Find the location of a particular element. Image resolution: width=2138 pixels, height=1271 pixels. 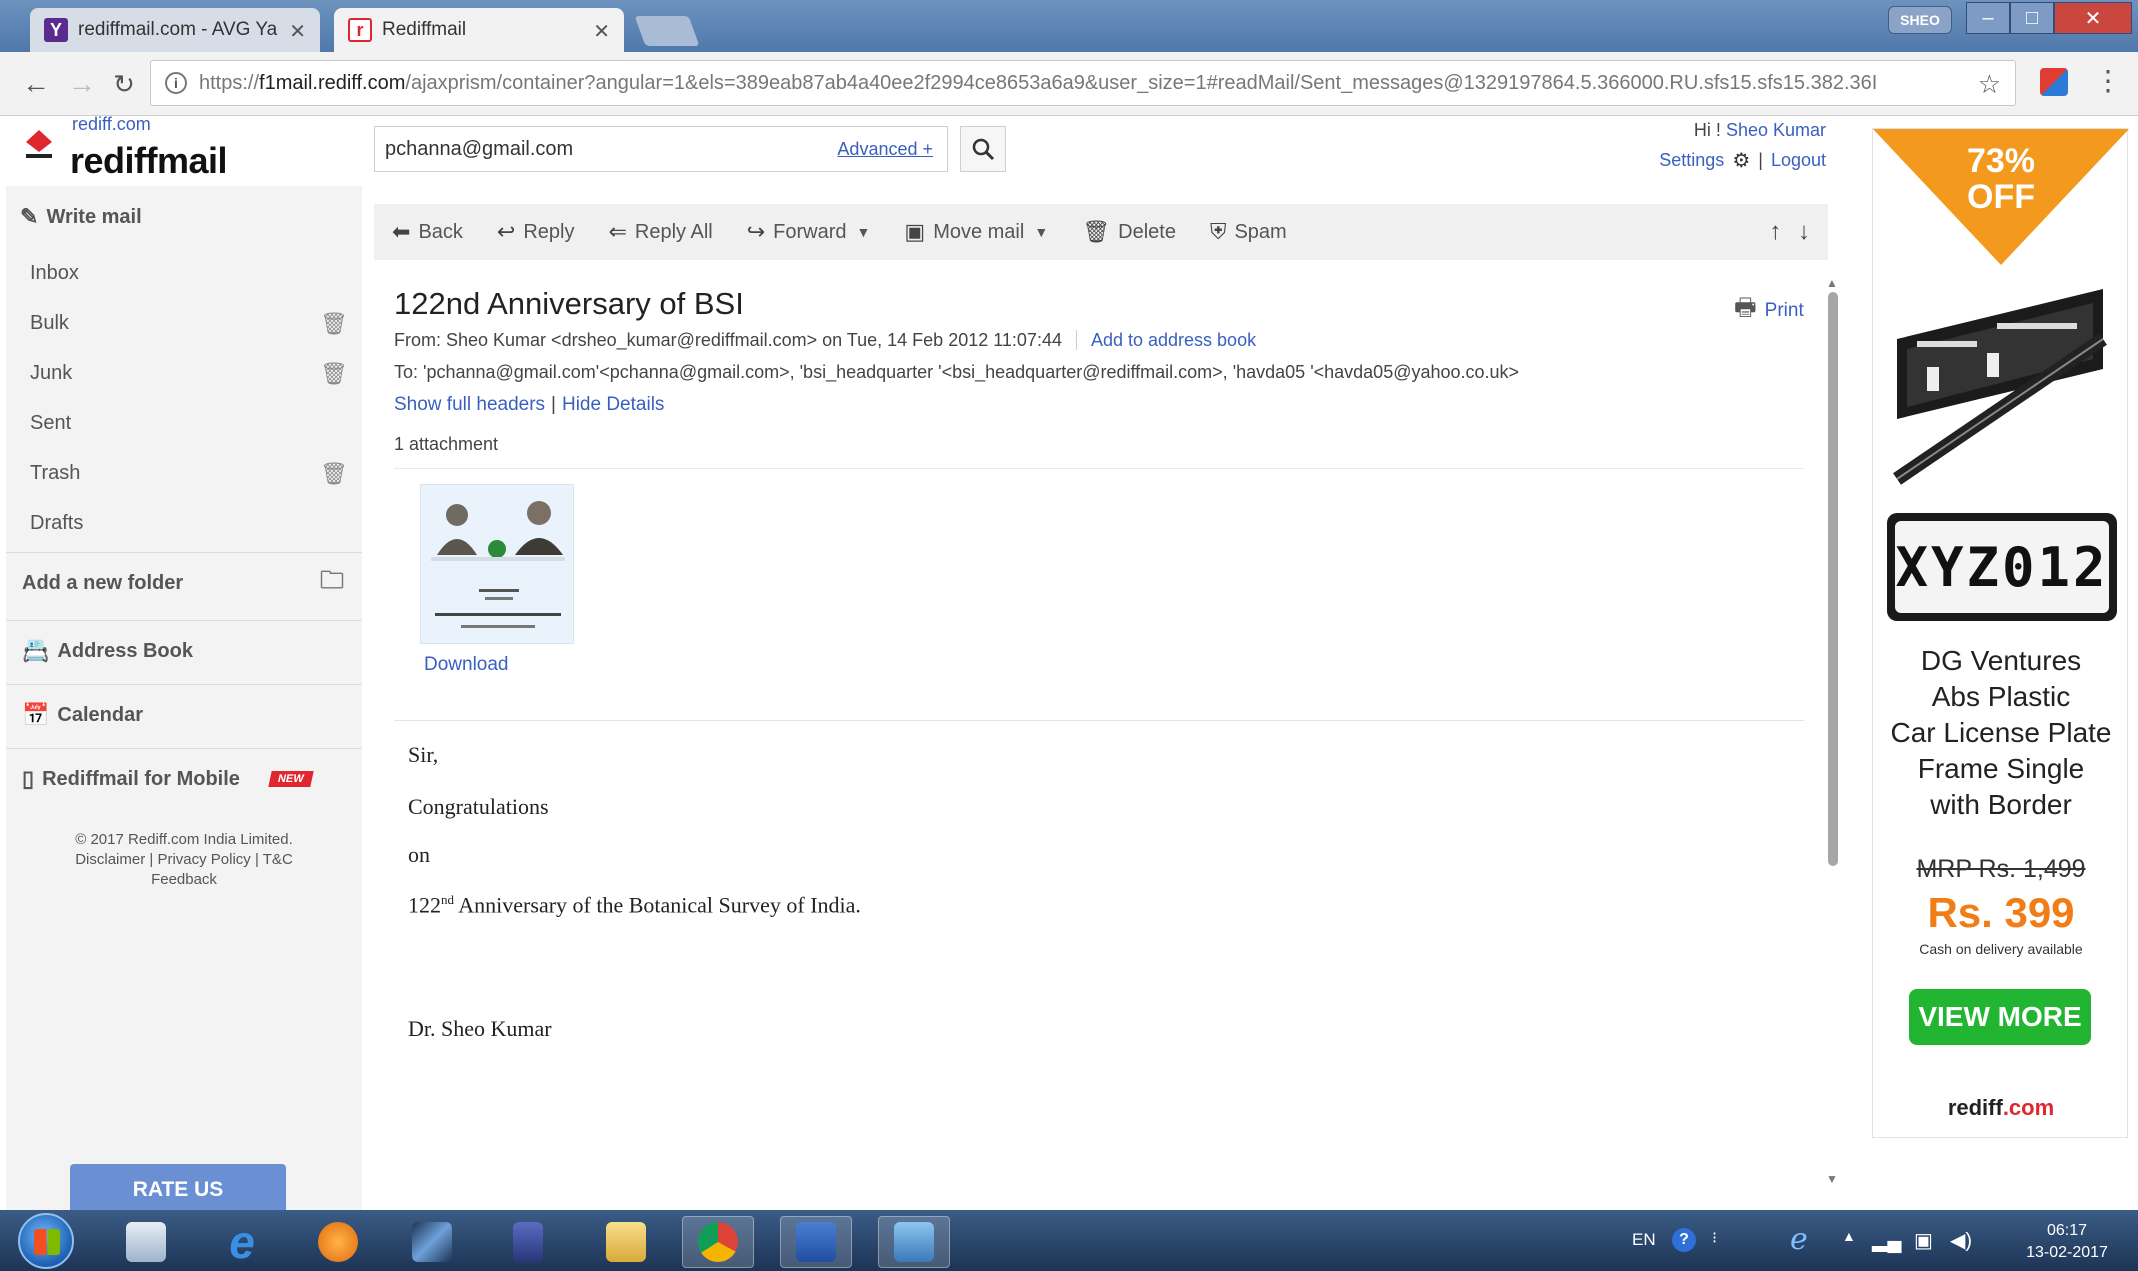

add-folder-label: Add a new folder is located at coordinates (103, 583).